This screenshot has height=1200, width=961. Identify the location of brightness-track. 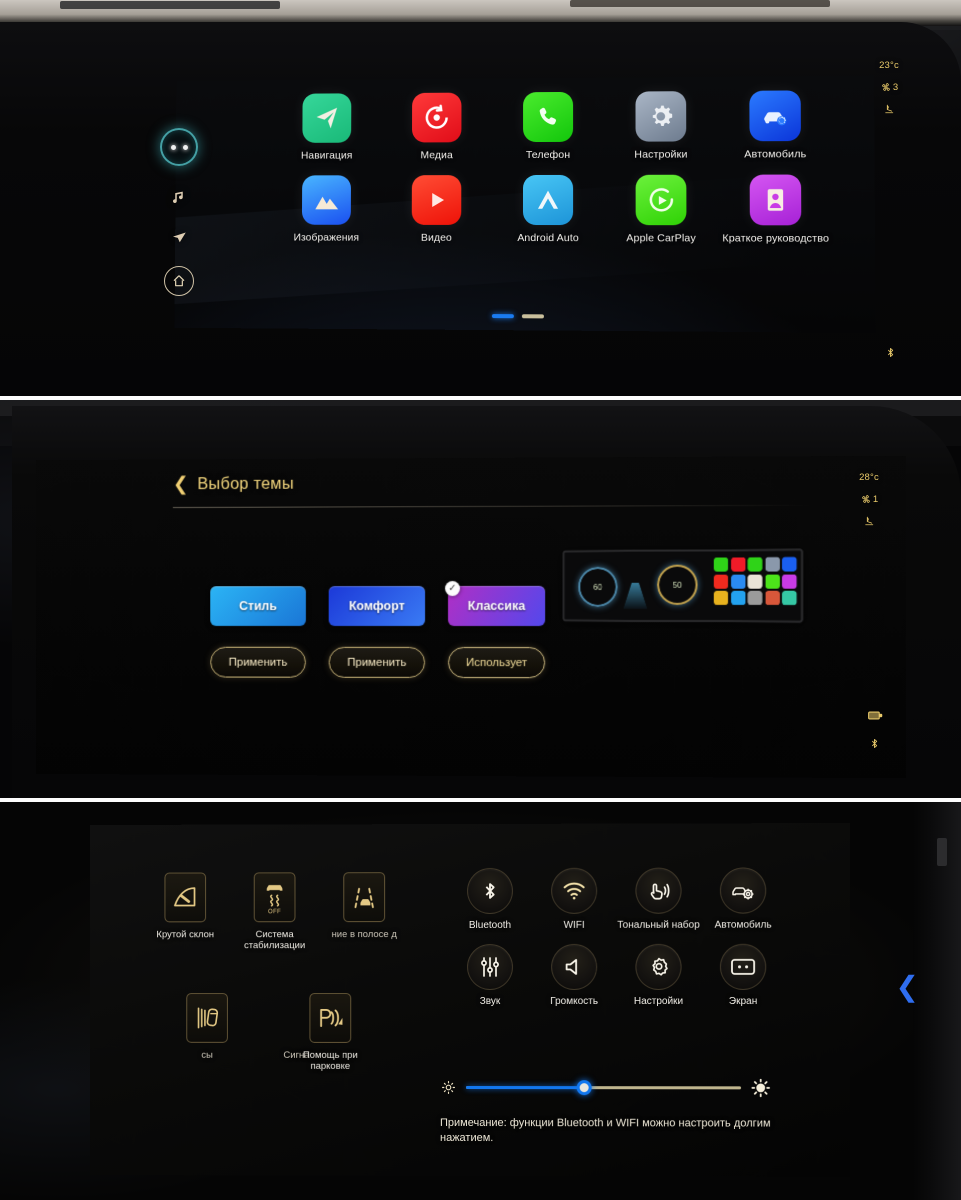
(604, 1087).